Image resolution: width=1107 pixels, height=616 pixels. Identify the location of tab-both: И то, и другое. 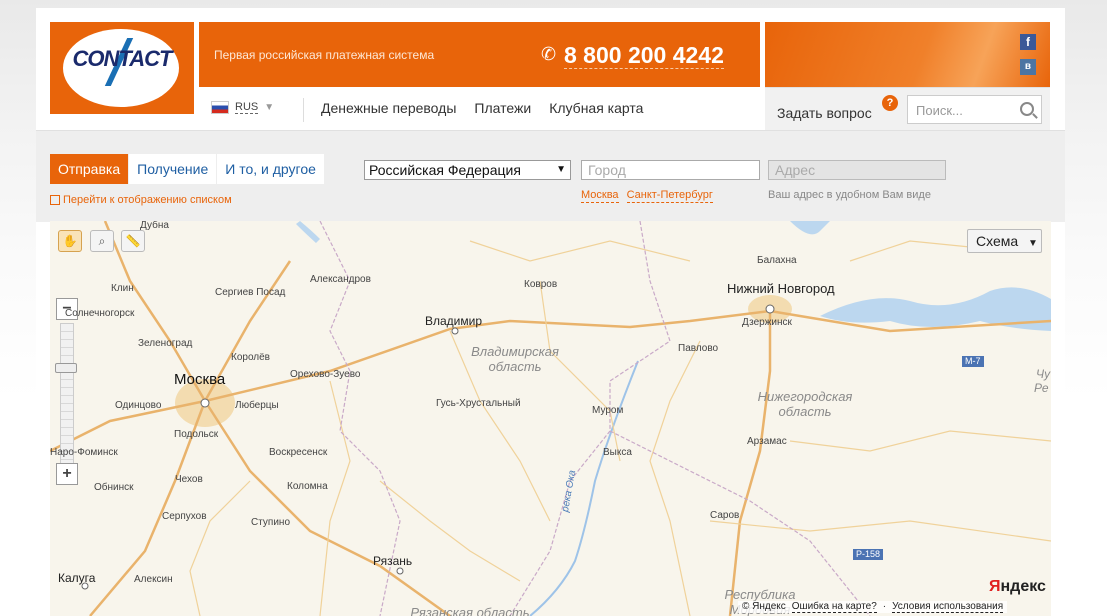
(270, 169).